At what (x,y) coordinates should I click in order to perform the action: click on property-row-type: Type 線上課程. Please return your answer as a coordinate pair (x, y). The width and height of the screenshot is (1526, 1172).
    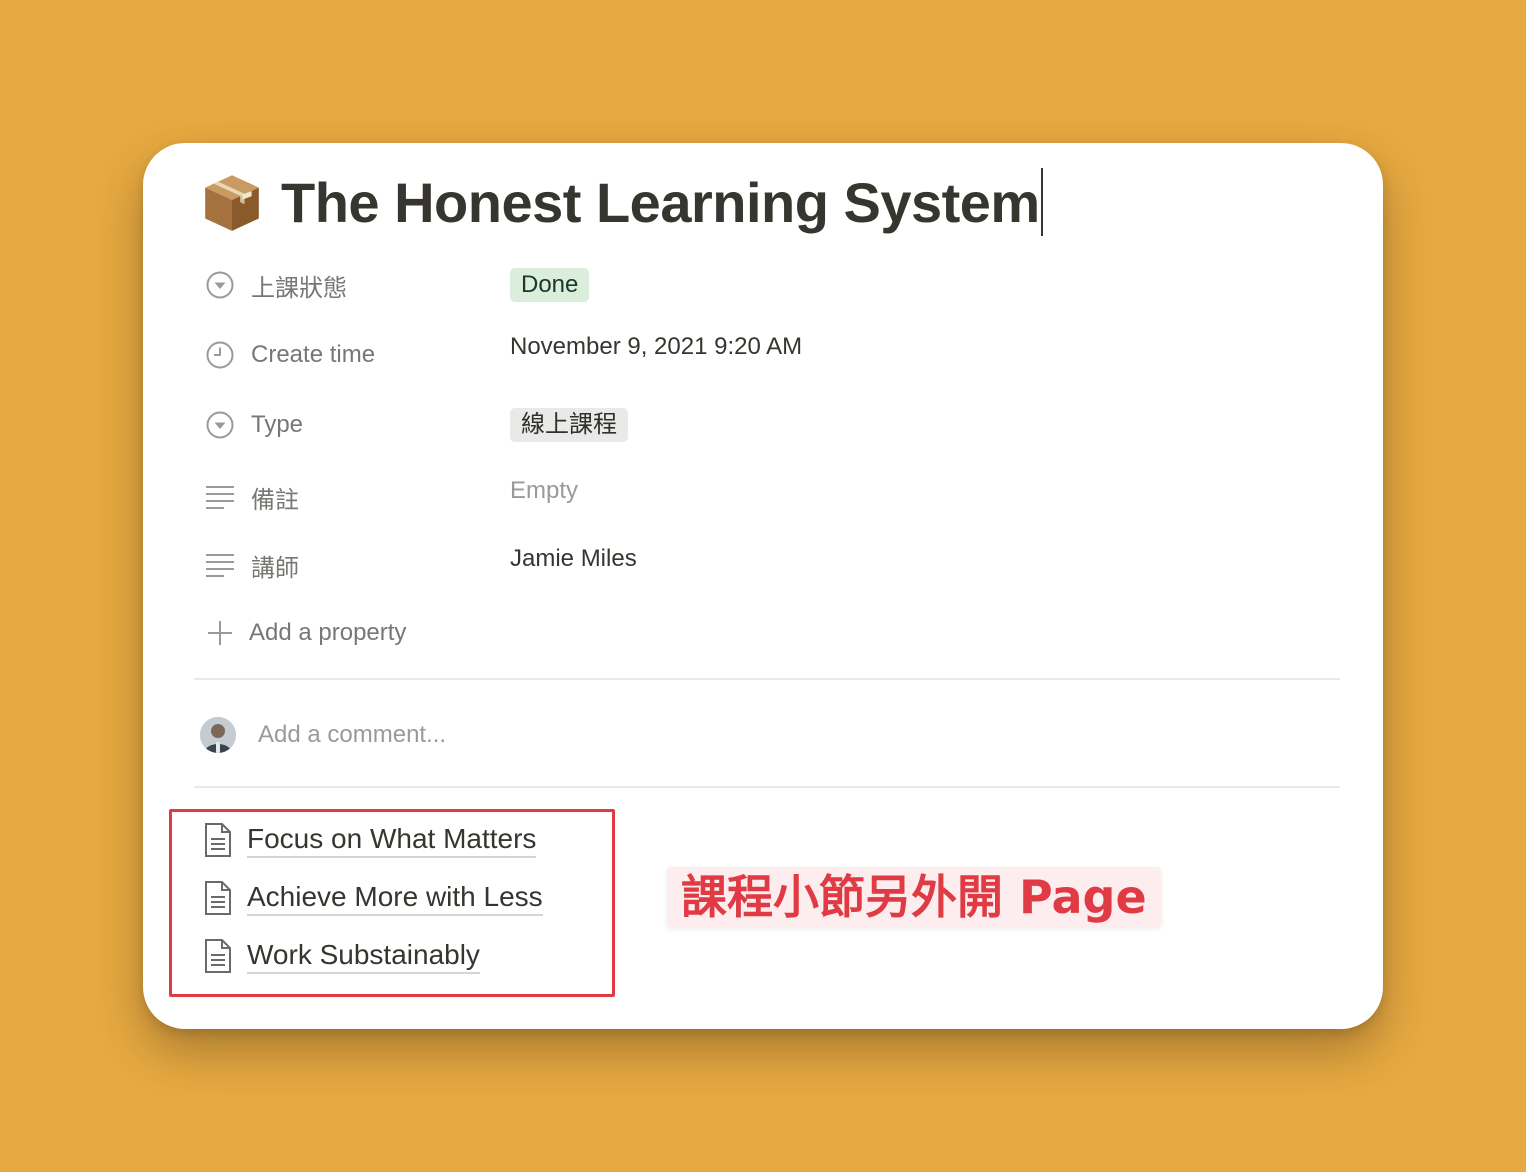
    Looking at the image, I should click on (753, 425).